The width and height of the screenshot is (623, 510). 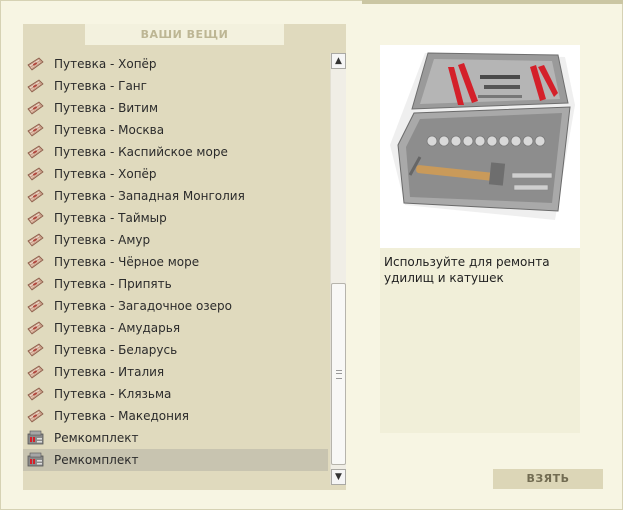 What do you see at coordinates (175, 372) in the screenshot?
I see `list-item: Путевка - Италия` at bounding box center [175, 372].